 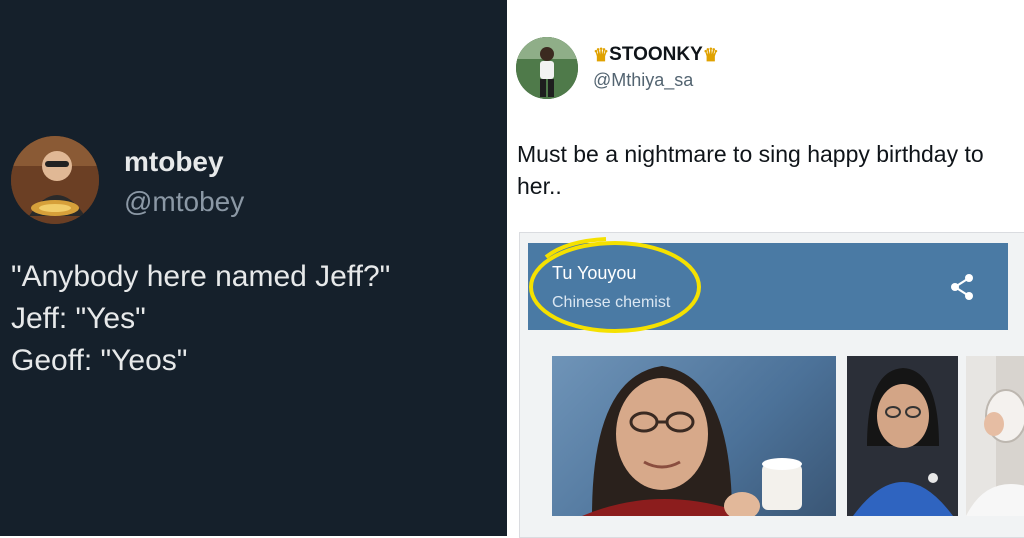 I want to click on tweet-line: Jeff: "Yes", so click(x=78, y=318).